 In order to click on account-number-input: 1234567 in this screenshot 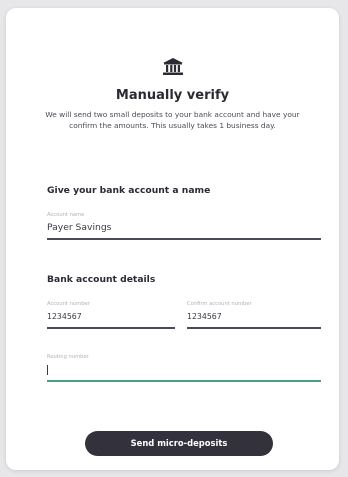, I will do `click(111, 317)`.